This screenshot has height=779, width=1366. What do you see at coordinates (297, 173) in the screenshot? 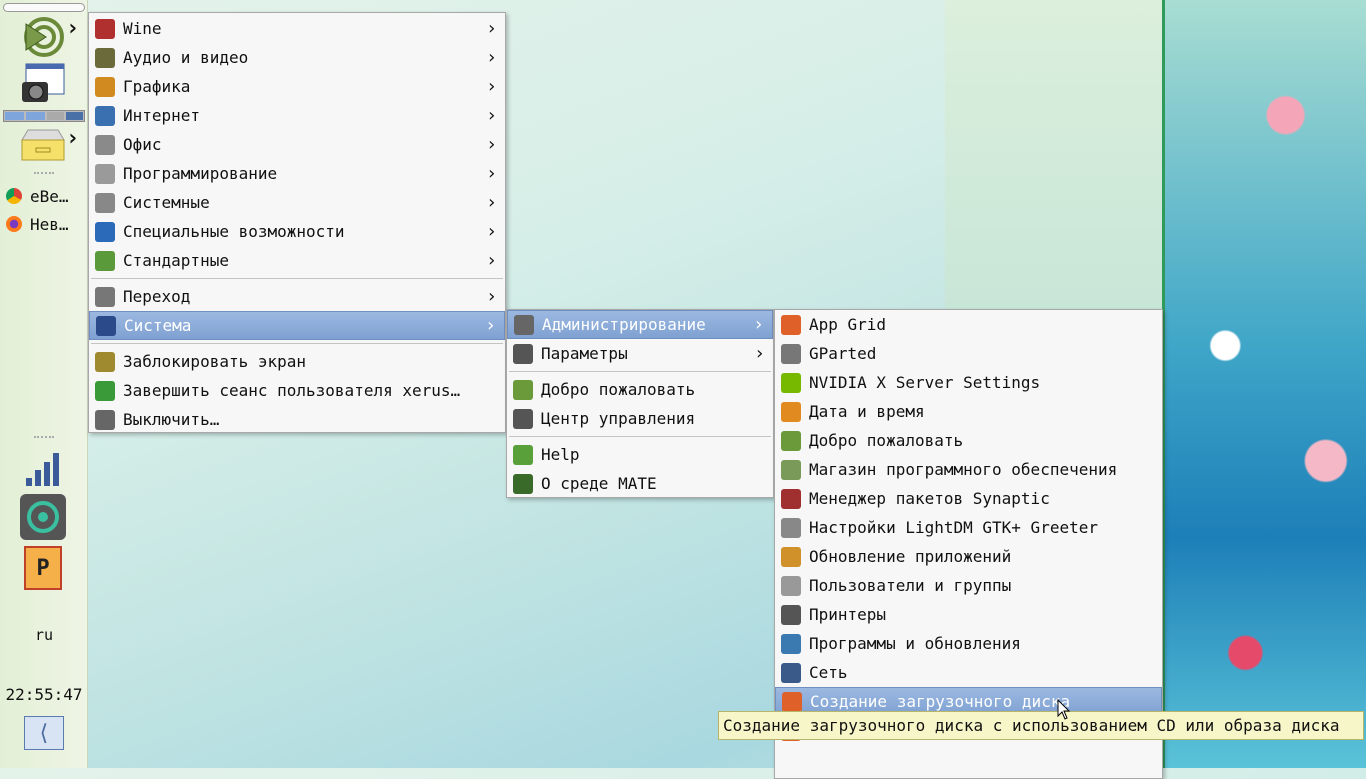
I see `menu-item-programming: Программирование ›` at bounding box center [297, 173].